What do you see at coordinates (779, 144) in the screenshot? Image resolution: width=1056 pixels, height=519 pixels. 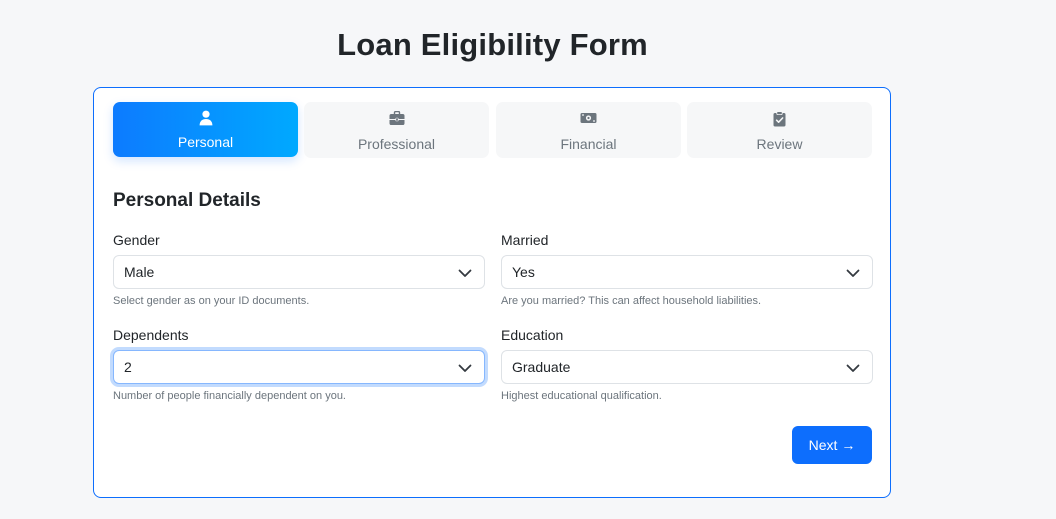 I see `step-label: Review` at bounding box center [779, 144].